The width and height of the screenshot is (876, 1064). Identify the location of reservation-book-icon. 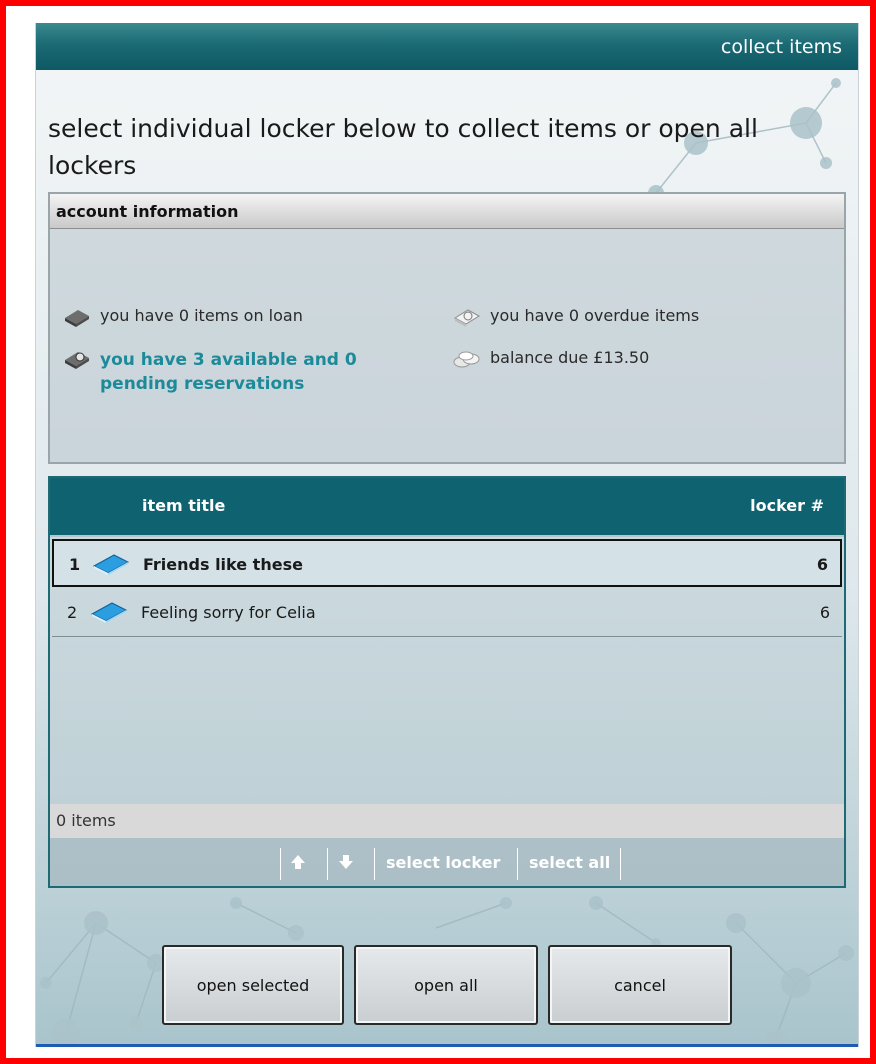
(77, 360).